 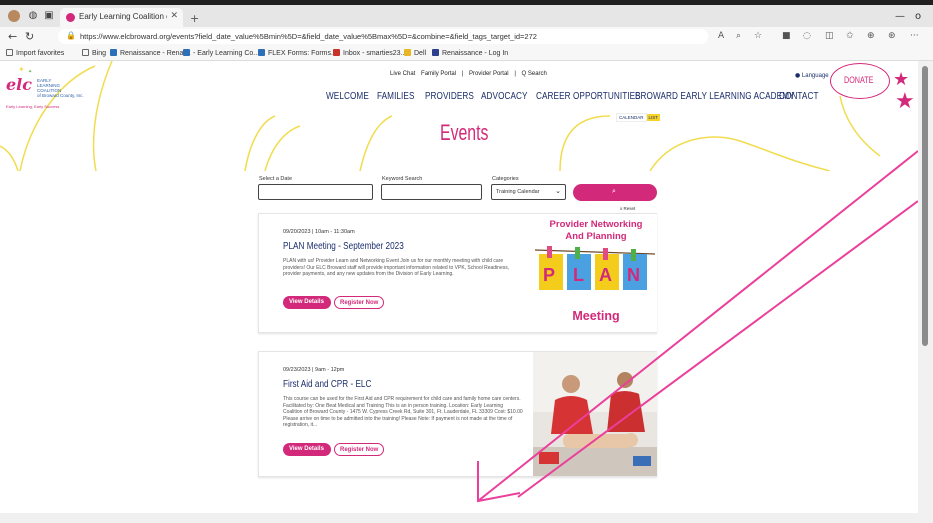 I want to click on favorite-dell: Dell, so click(x=415, y=53).